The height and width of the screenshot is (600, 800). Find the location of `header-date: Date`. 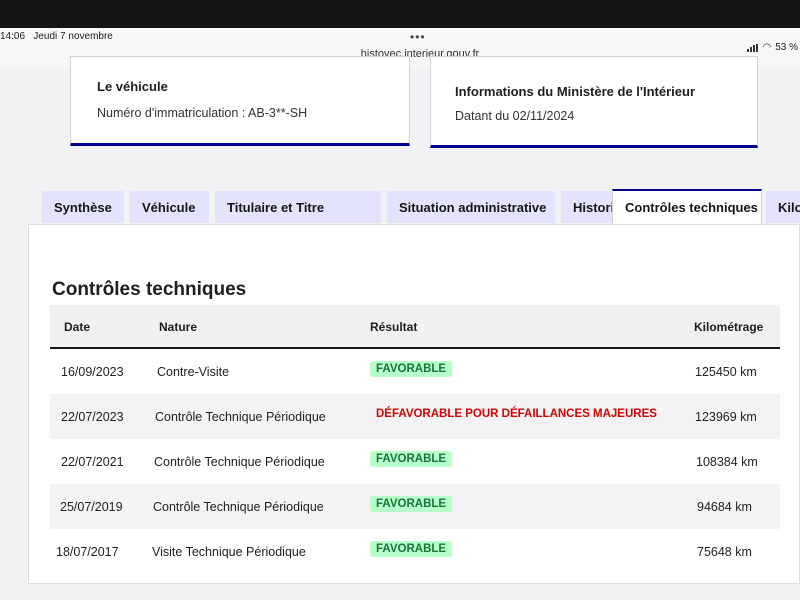

header-date: Date is located at coordinates (77, 327).